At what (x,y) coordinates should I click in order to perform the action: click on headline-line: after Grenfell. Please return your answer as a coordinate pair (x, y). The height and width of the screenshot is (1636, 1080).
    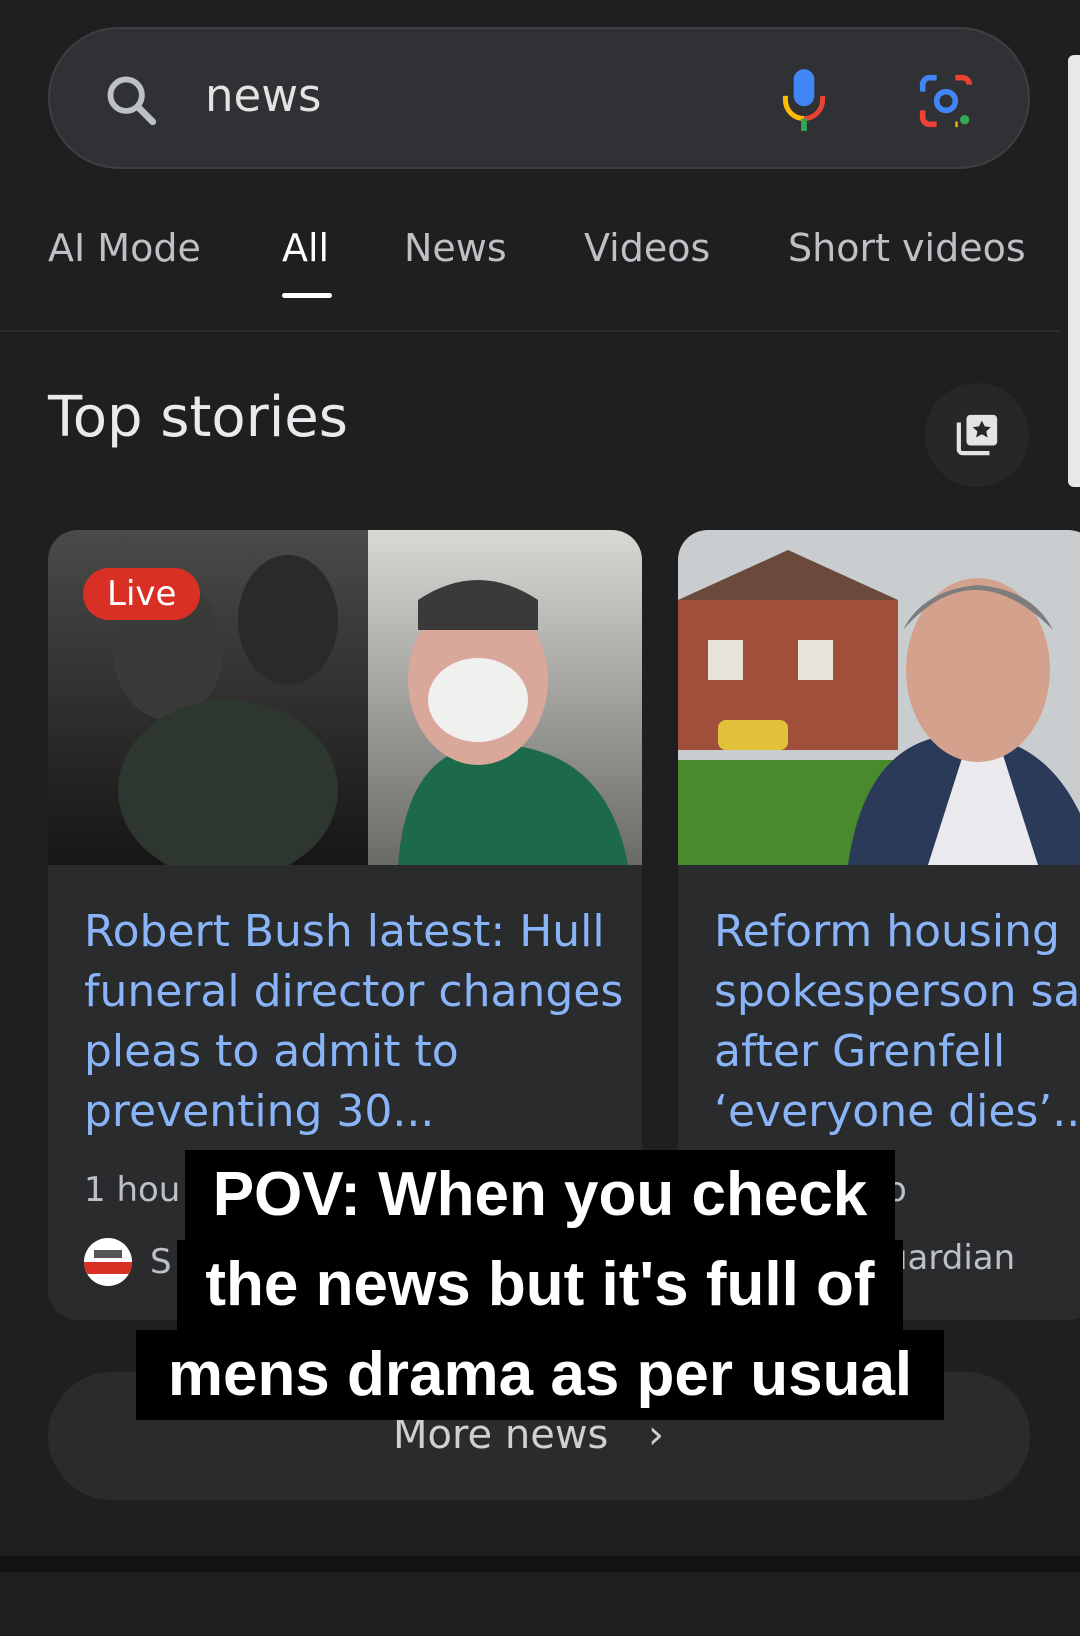
    Looking at the image, I should click on (860, 1051).